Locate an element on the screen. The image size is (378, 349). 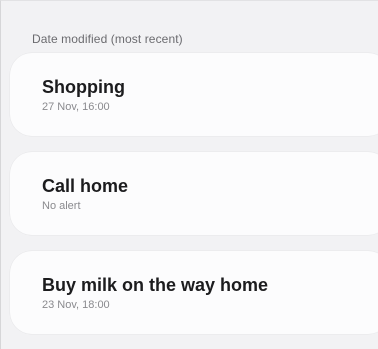
reminder-subtitle: No alert is located at coordinates (61, 206).